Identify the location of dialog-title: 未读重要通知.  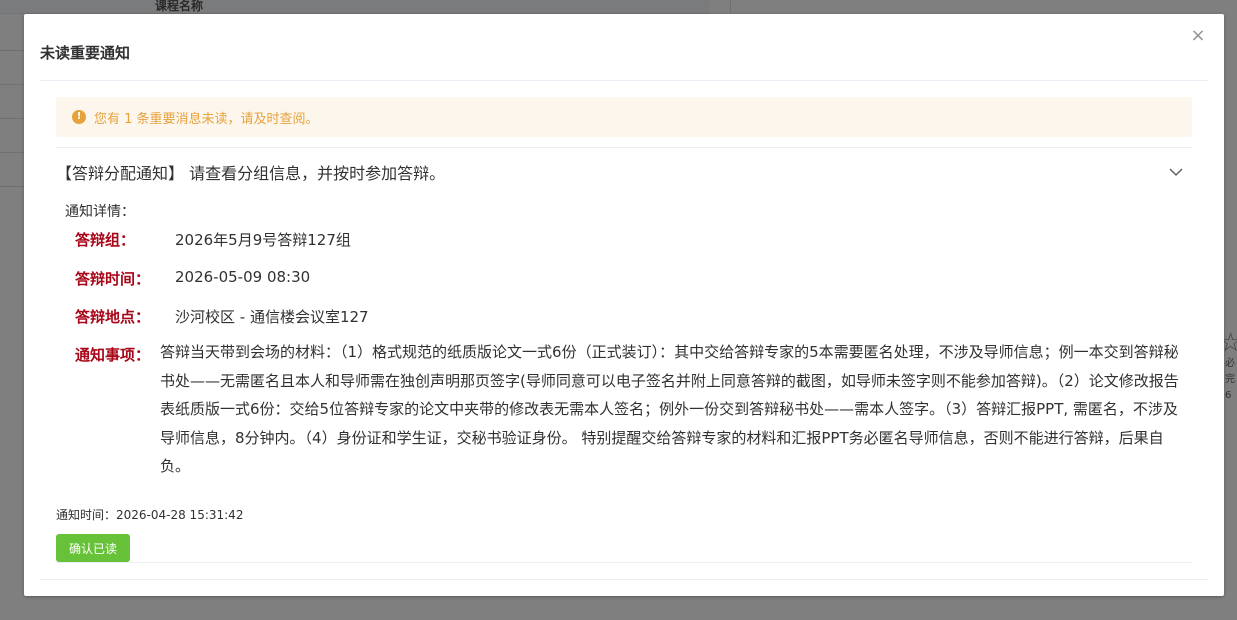
(85, 53).